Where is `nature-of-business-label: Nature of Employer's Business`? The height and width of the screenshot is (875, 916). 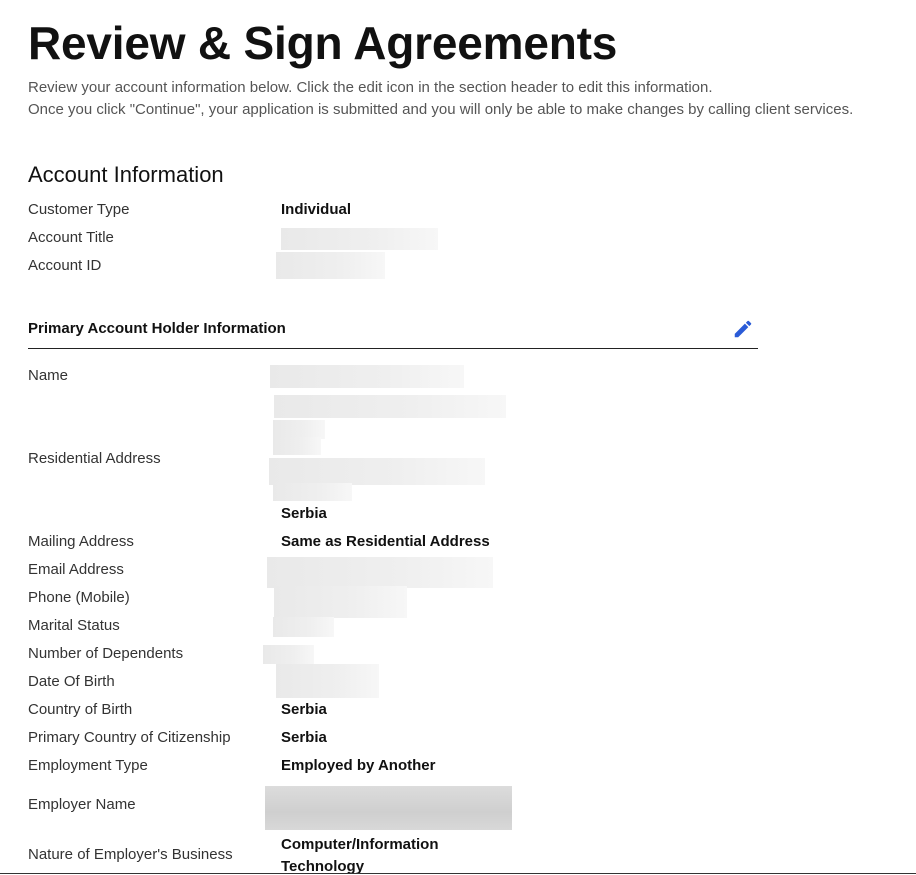
nature-of-business-label: Nature of Employer's Business is located at coordinates (130, 854).